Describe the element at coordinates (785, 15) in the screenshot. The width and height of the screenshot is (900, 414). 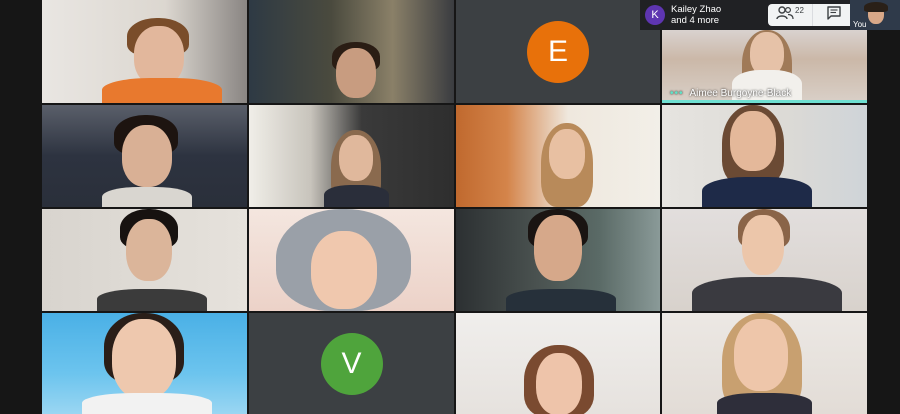
I see `people-icon` at that location.